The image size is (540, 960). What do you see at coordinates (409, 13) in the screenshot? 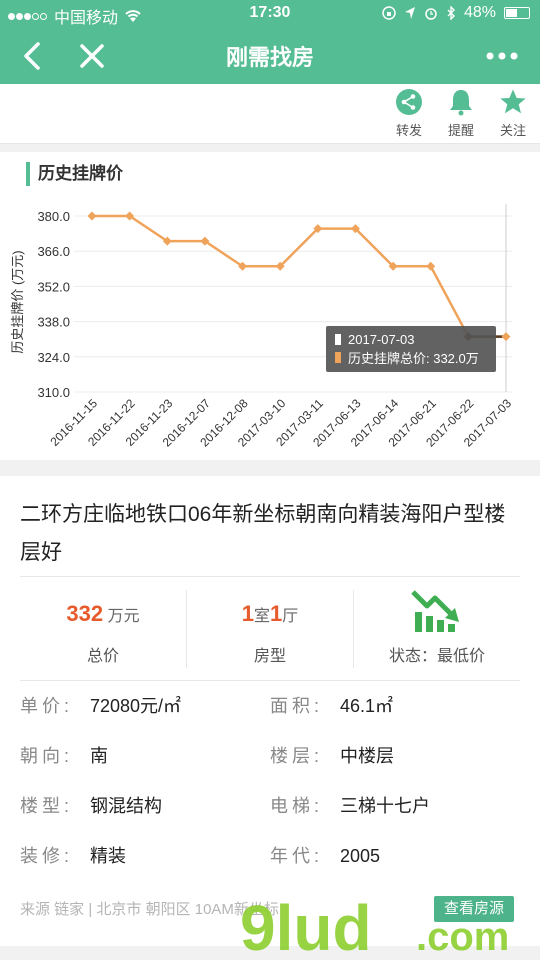
I see `location-icon` at bounding box center [409, 13].